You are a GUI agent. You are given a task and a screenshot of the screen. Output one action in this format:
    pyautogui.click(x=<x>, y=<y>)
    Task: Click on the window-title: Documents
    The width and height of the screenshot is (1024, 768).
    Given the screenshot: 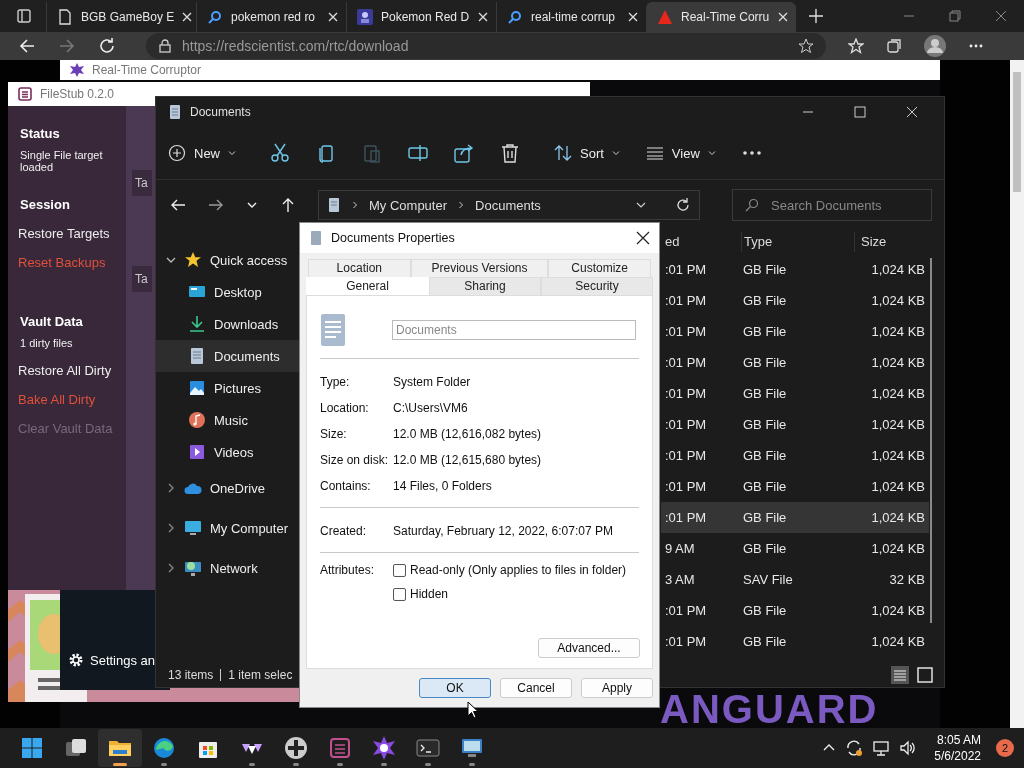 What is the action you would take?
    pyautogui.click(x=220, y=112)
    